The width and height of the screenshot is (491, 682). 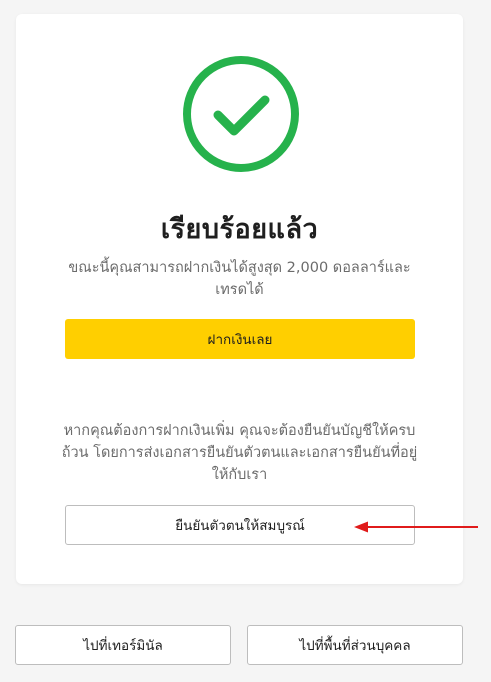 What do you see at coordinates (240, 339) in the screenshot?
I see `deposit-now-button: ฝากเงินเลย` at bounding box center [240, 339].